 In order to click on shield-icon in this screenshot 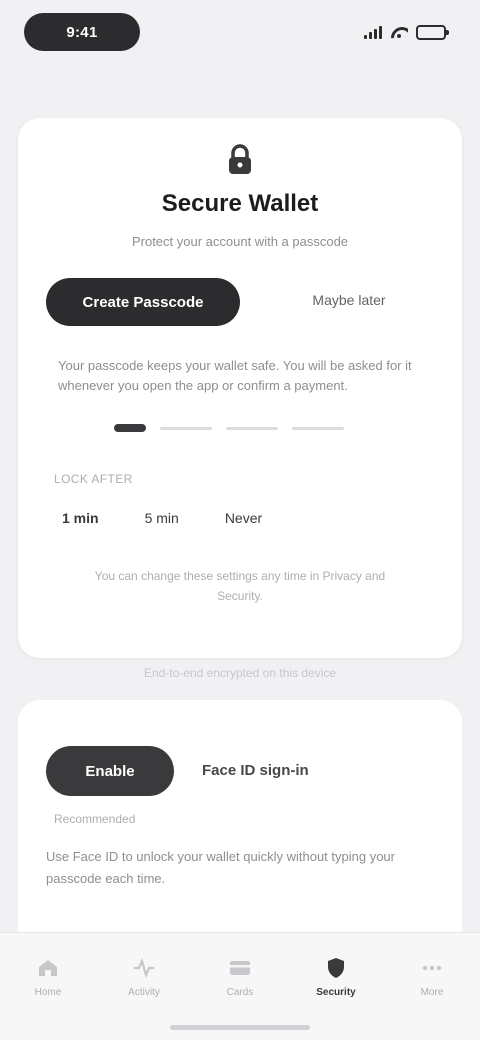, I will do `click(336, 968)`.